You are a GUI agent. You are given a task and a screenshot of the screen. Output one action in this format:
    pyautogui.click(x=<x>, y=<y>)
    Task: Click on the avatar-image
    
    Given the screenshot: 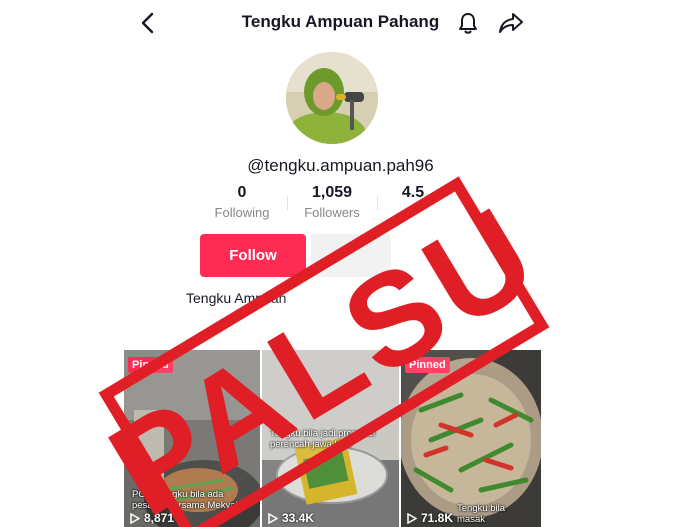 What is the action you would take?
    pyautogui.click(x=332, y=98)
    